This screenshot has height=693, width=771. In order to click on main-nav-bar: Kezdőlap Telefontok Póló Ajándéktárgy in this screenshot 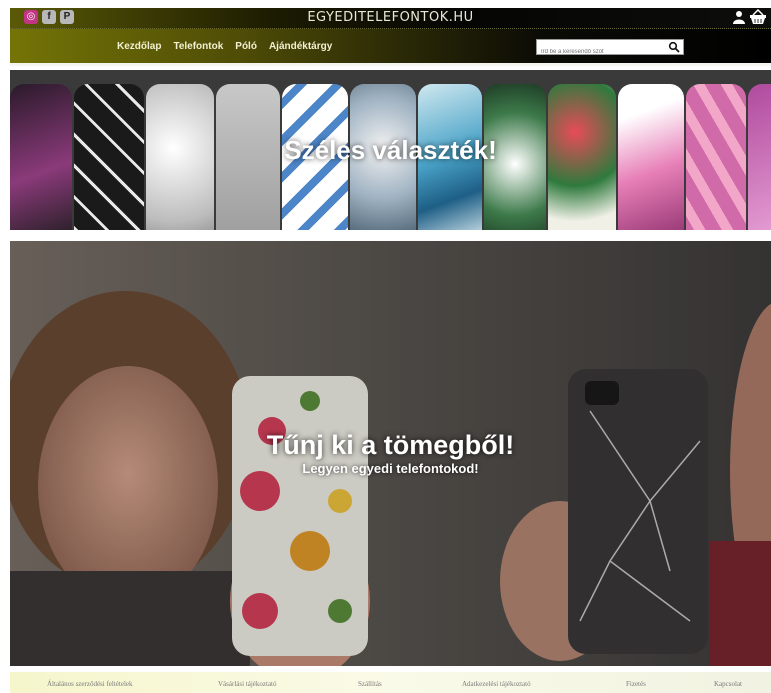, I will do `click(390, 46)`.